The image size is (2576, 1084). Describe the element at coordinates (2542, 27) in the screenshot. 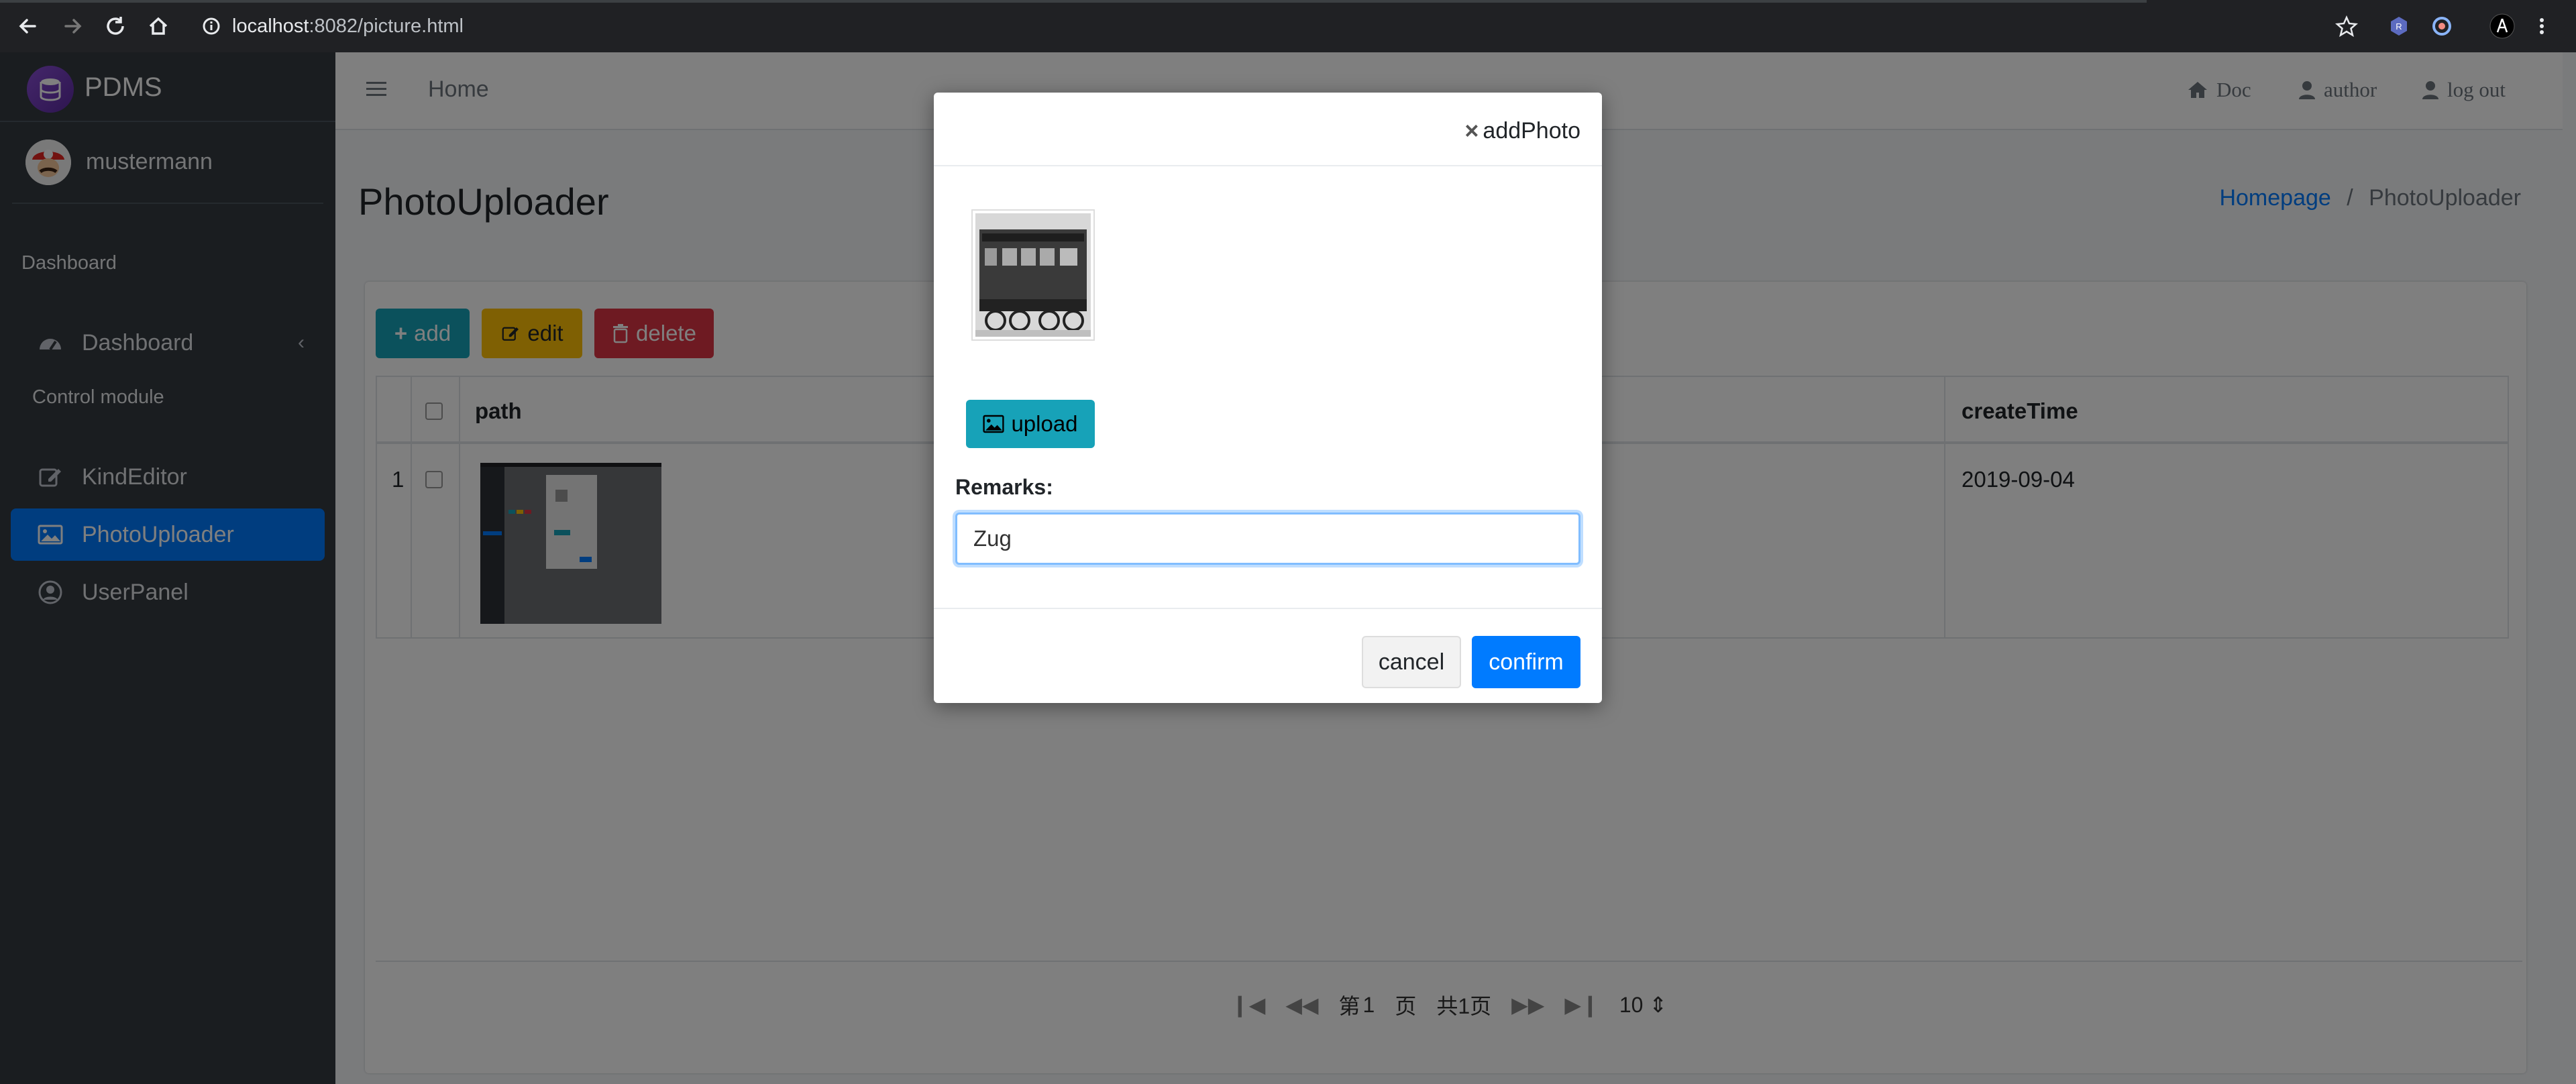

I see `menu-kebab-icon` at that location.